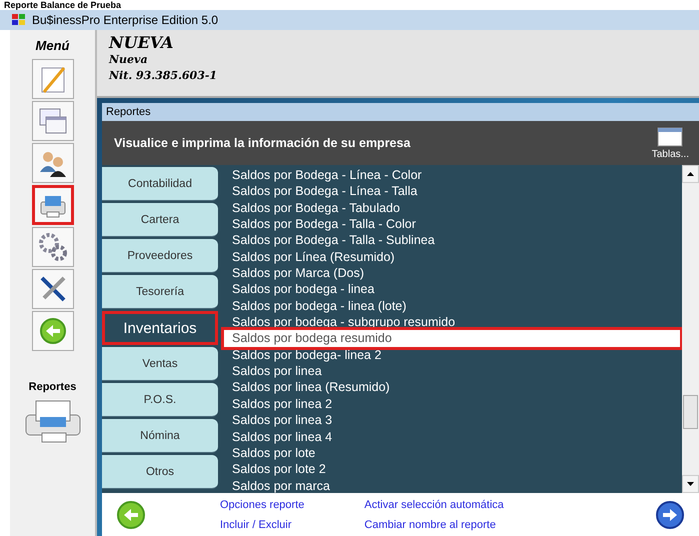 The width and height of the screenshot is (699, 536). What do you see at coordinates (453, 485) in the screenshot?
I see `report-item: Saldos por marca` at bounding box center [453, 485].